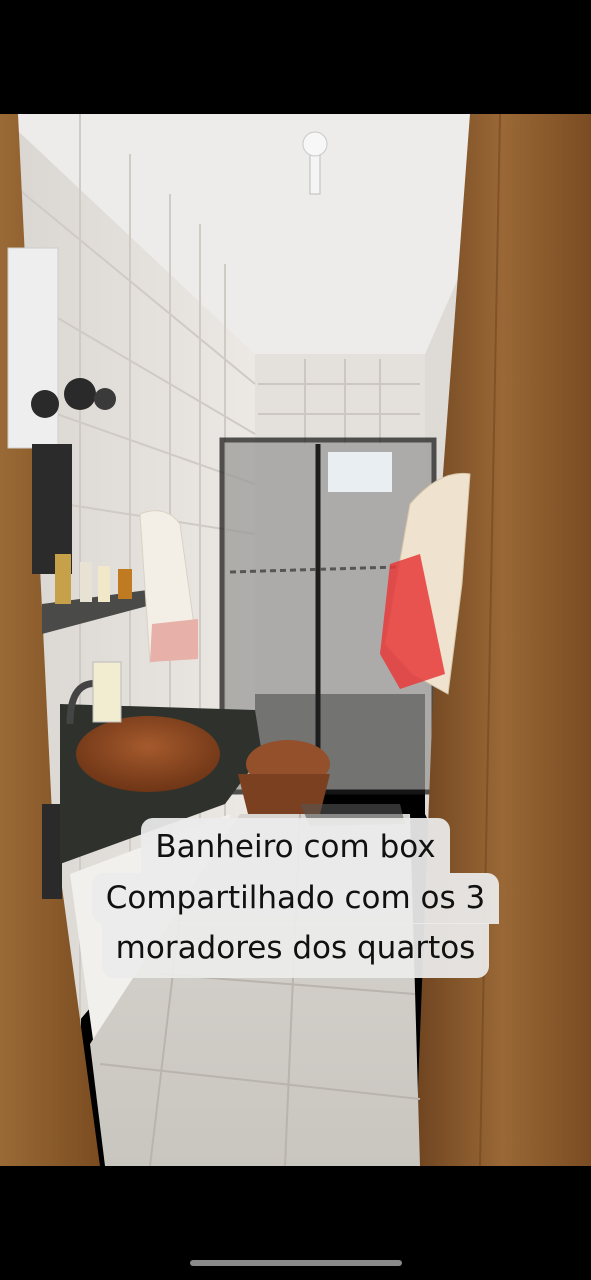 Image resolution: width=591 pixels, height=1280 pixels. What do you see at coordinates (33, 348) in the screenshot?
I see `mirror-cabinet` at bounding box center [33, 348].